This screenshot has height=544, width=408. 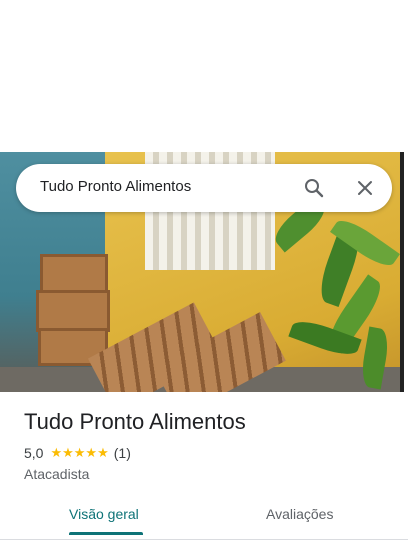 I want to click on tabs-divider, so click(x=204, y=539).